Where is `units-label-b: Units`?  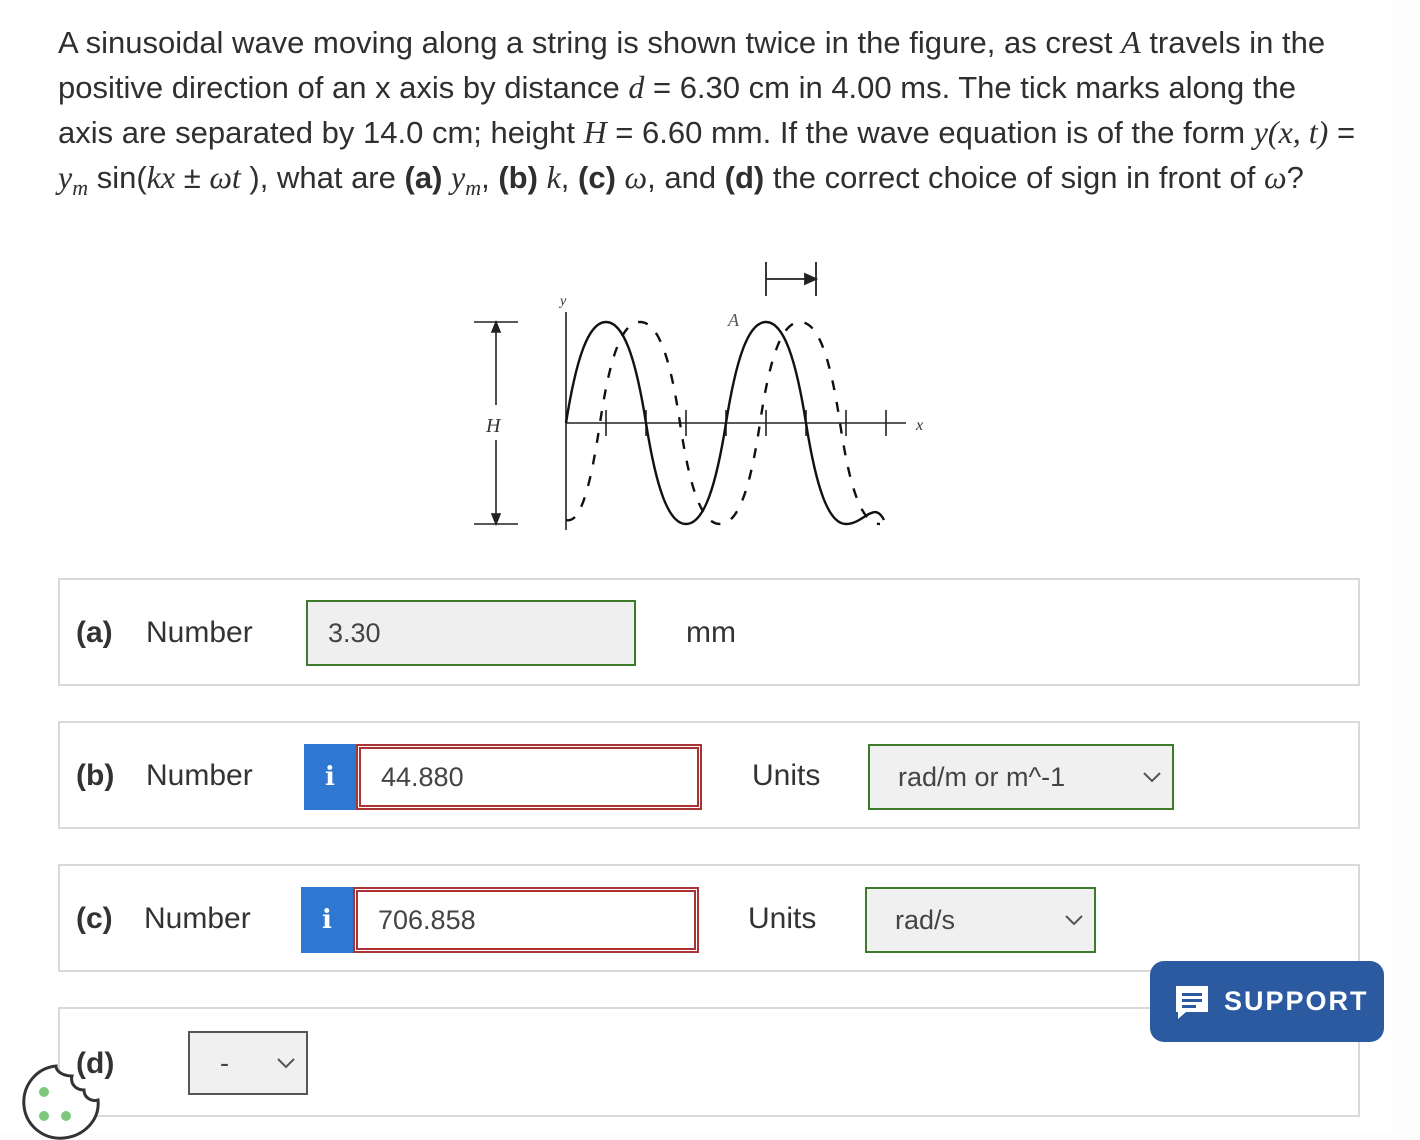 units-label-b: Units is located at coordinates (786, 775).